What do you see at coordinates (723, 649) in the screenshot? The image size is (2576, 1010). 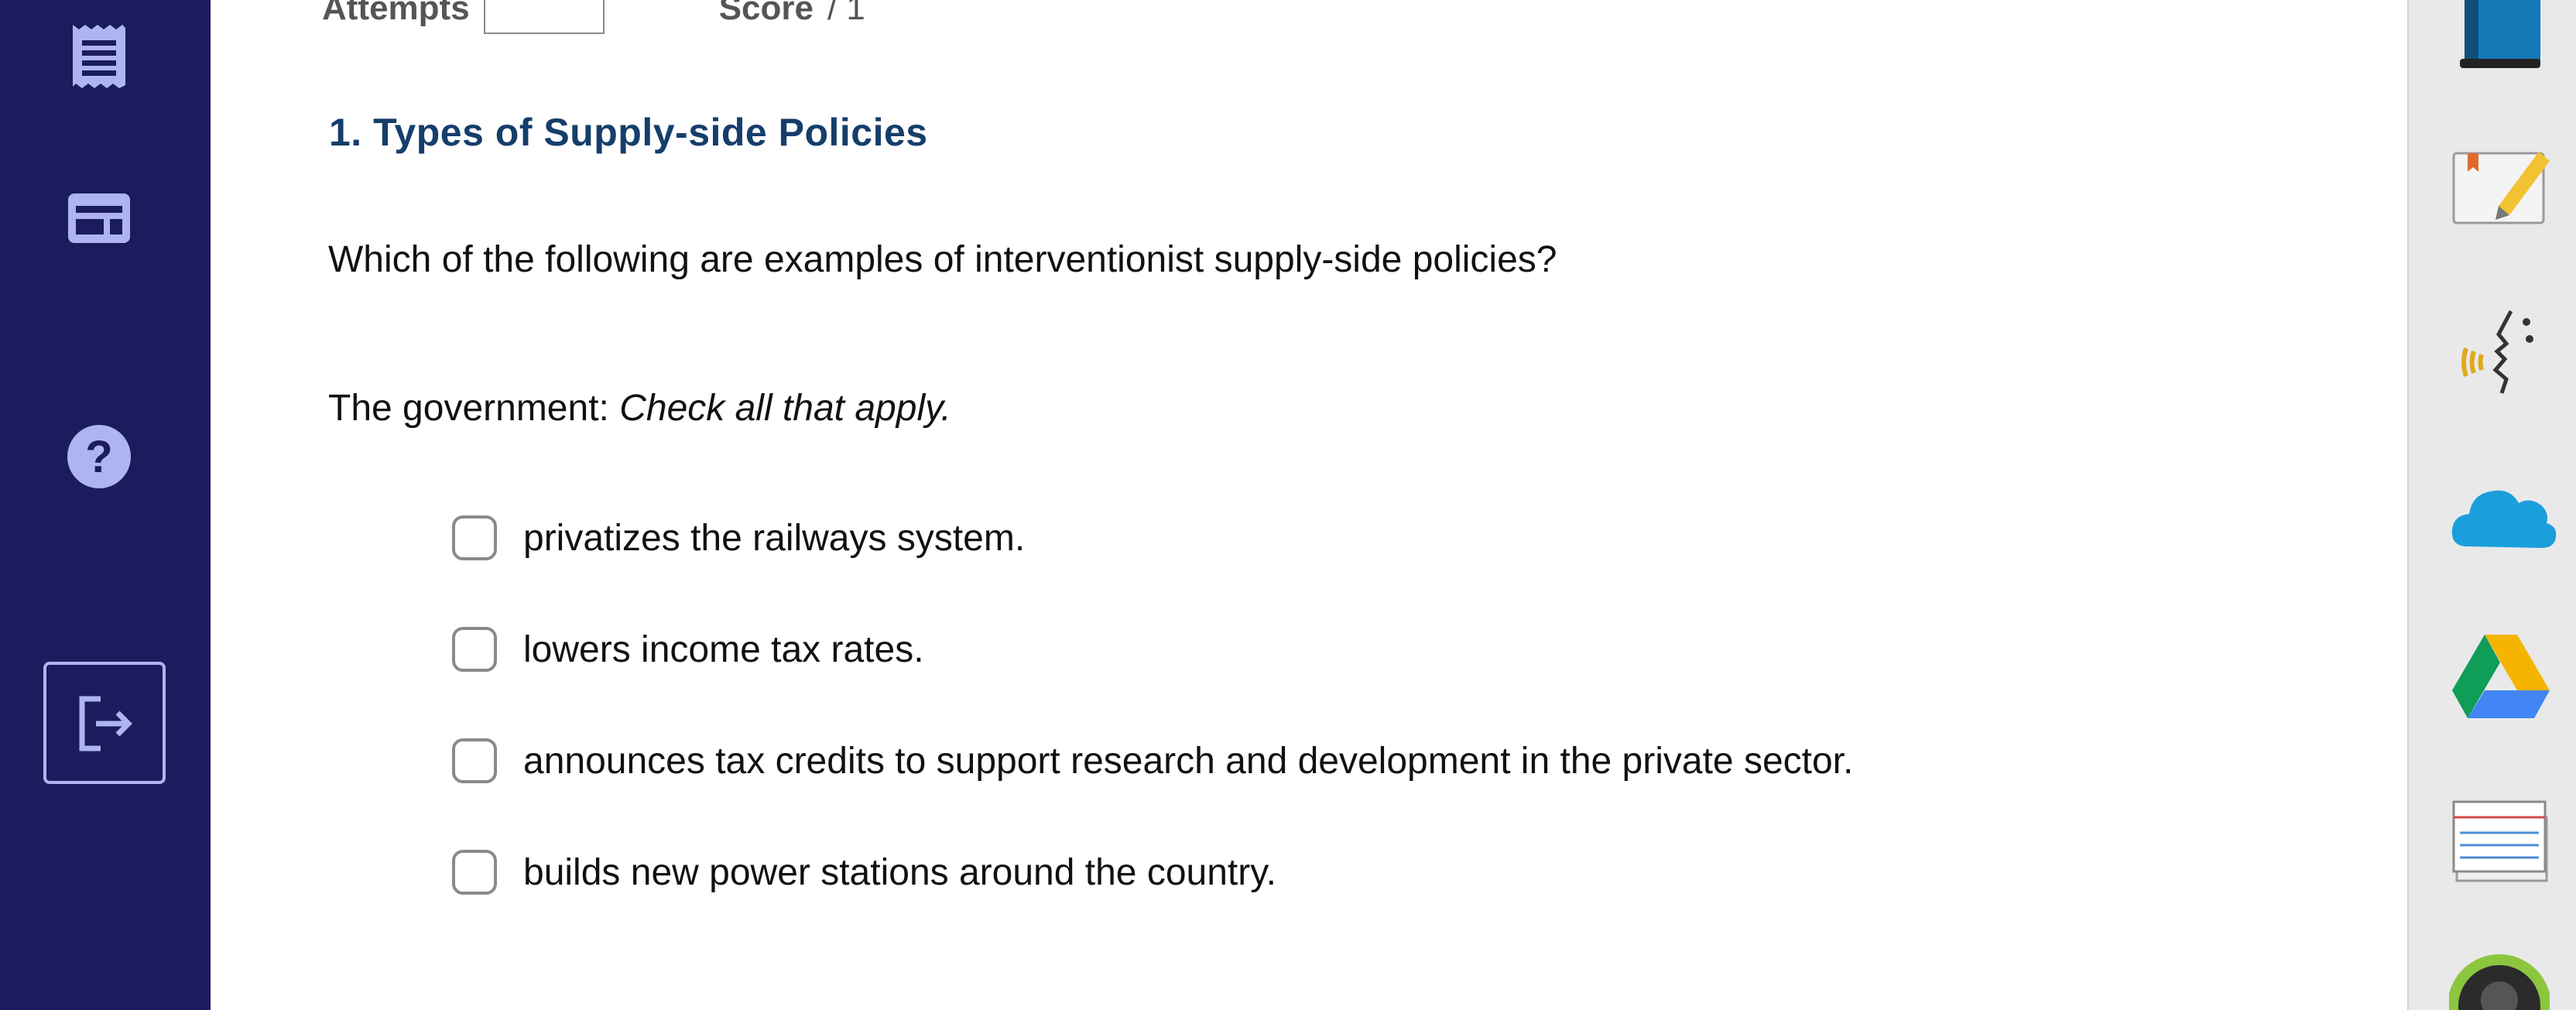 I see `option-label: lowers income tax rates.` at bounding box center [723, 649].